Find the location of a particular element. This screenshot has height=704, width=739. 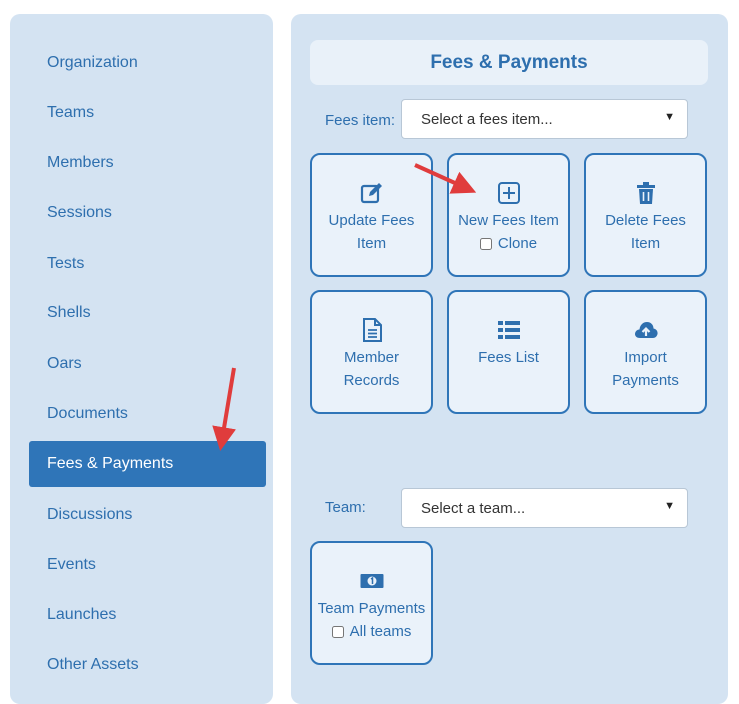

sidebar-item-teams: Teams is located at coordinates (141, 113).